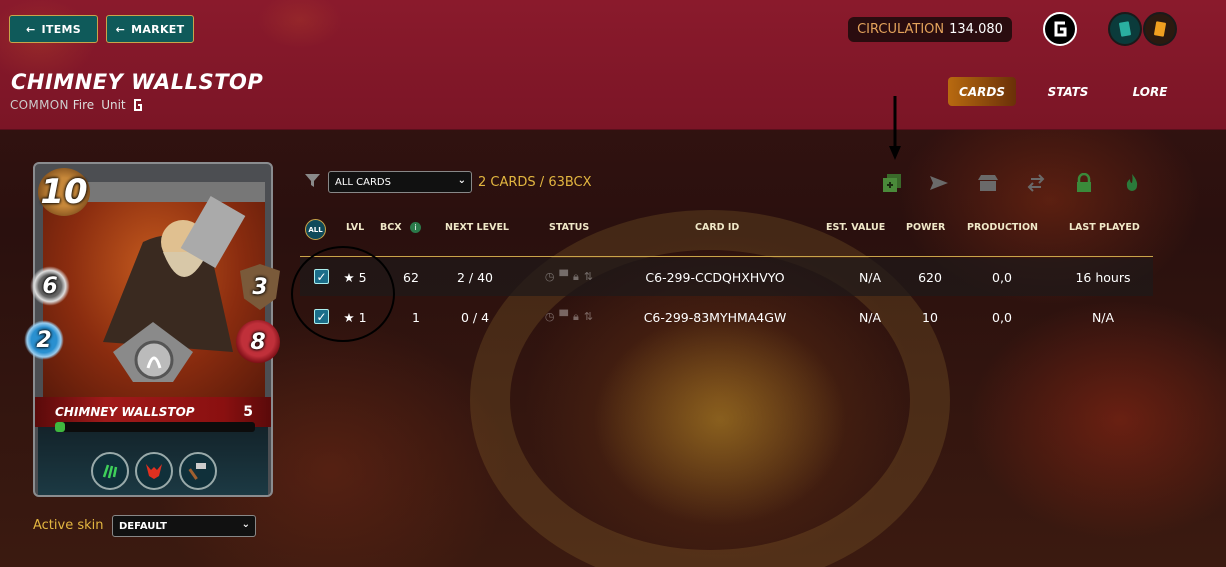 Image resolution: width=1226 pixels, height=567 pixels. What do you see at coordinates (44, 340) in the screenshot?
I see `speed-stat: 2` at bounding box center [44, 340].